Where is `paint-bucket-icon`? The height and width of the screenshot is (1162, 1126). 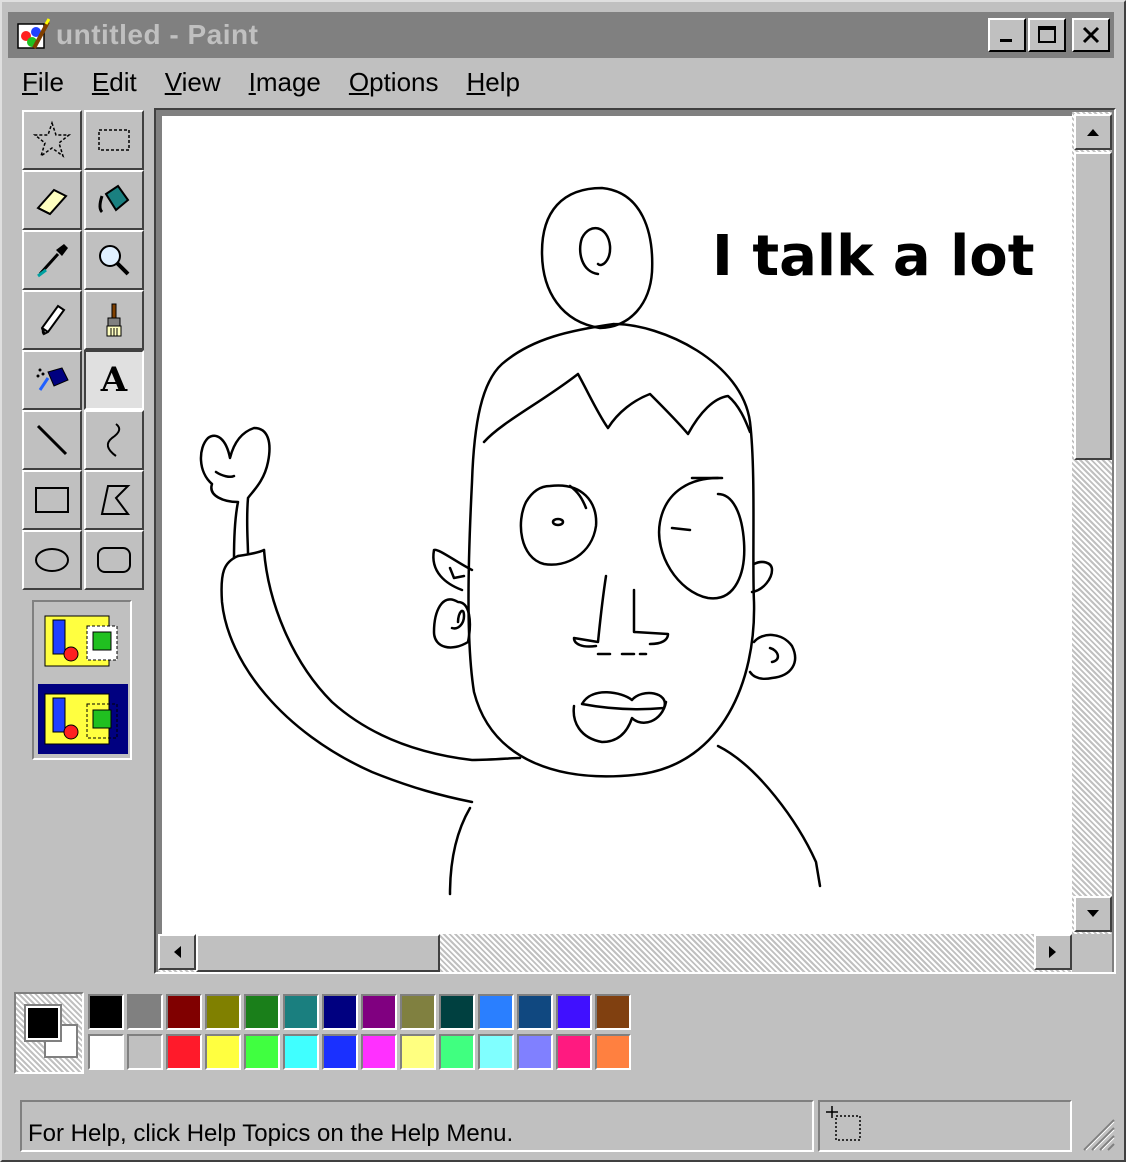 paint-bucket-icon is located at coordinates (114, 199).